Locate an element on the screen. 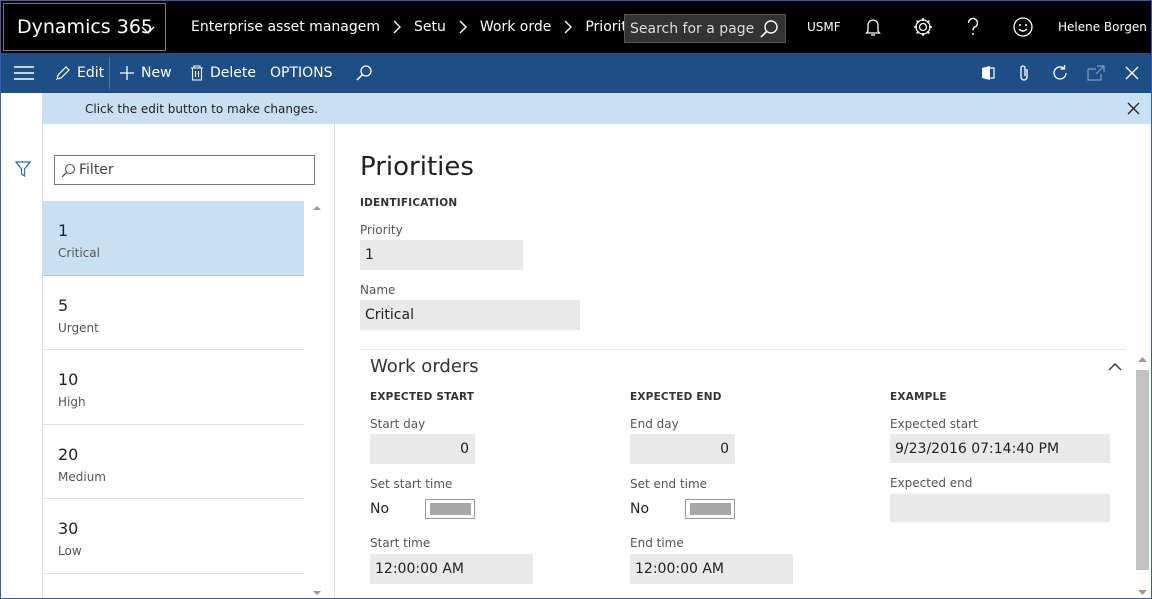 This screenshot has height=599, width=1152. end-time-field: 12:00:00 AM is located at coordinates (711, 569).